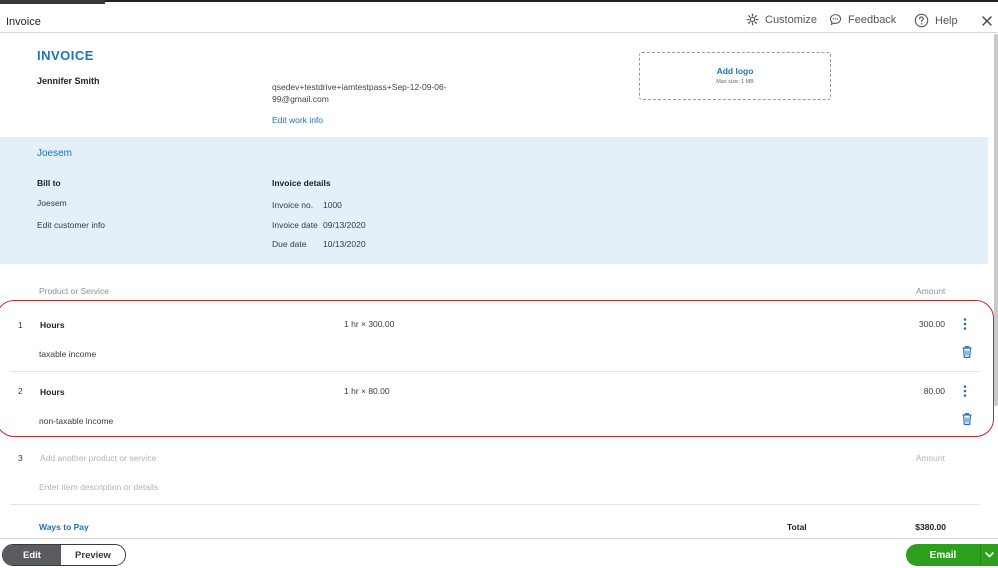  I want to click on customize-button: Customize, so click(781, 19).